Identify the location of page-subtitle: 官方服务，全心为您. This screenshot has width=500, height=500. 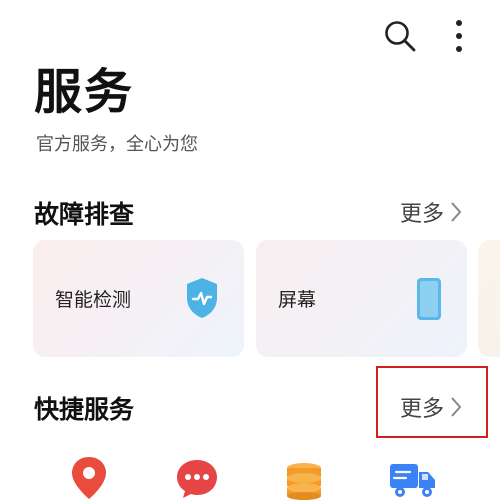
(117, 144).